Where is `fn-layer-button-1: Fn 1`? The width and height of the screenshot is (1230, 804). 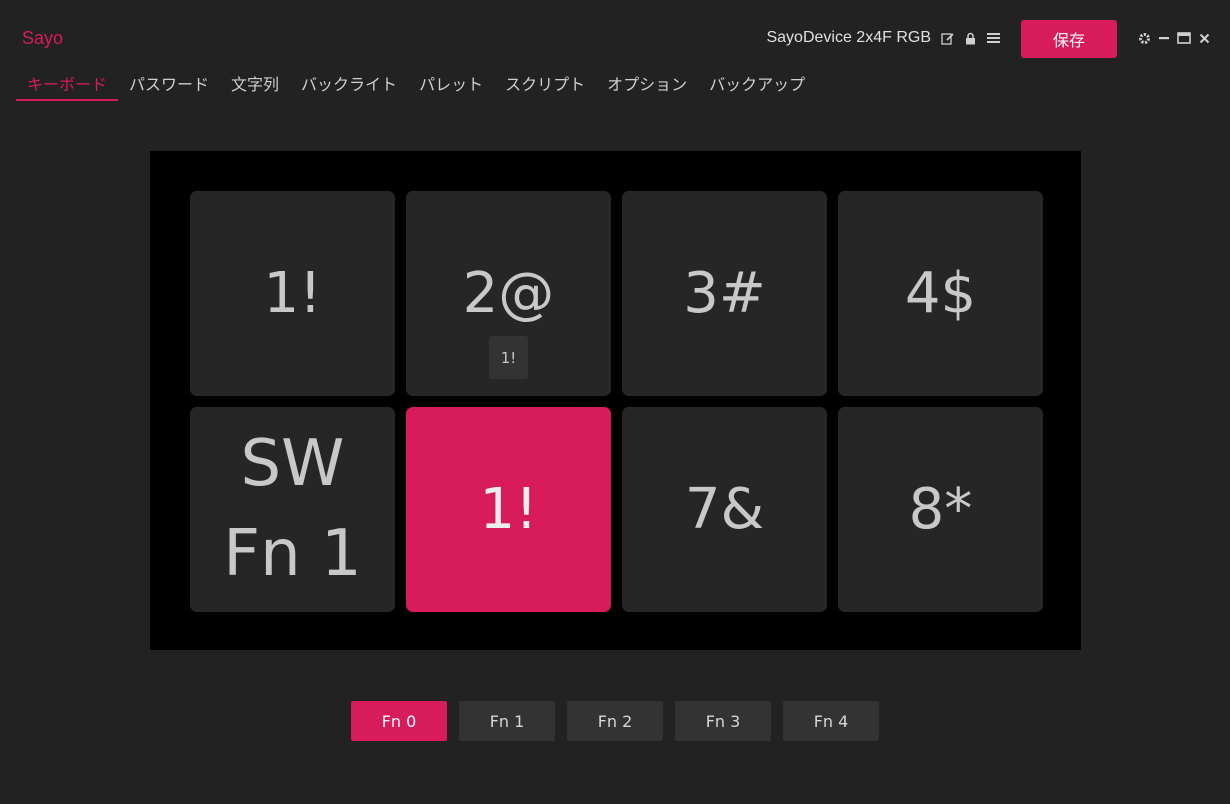
fn-layer-button-1: Fn 1 is located at coordinates (507, 721).